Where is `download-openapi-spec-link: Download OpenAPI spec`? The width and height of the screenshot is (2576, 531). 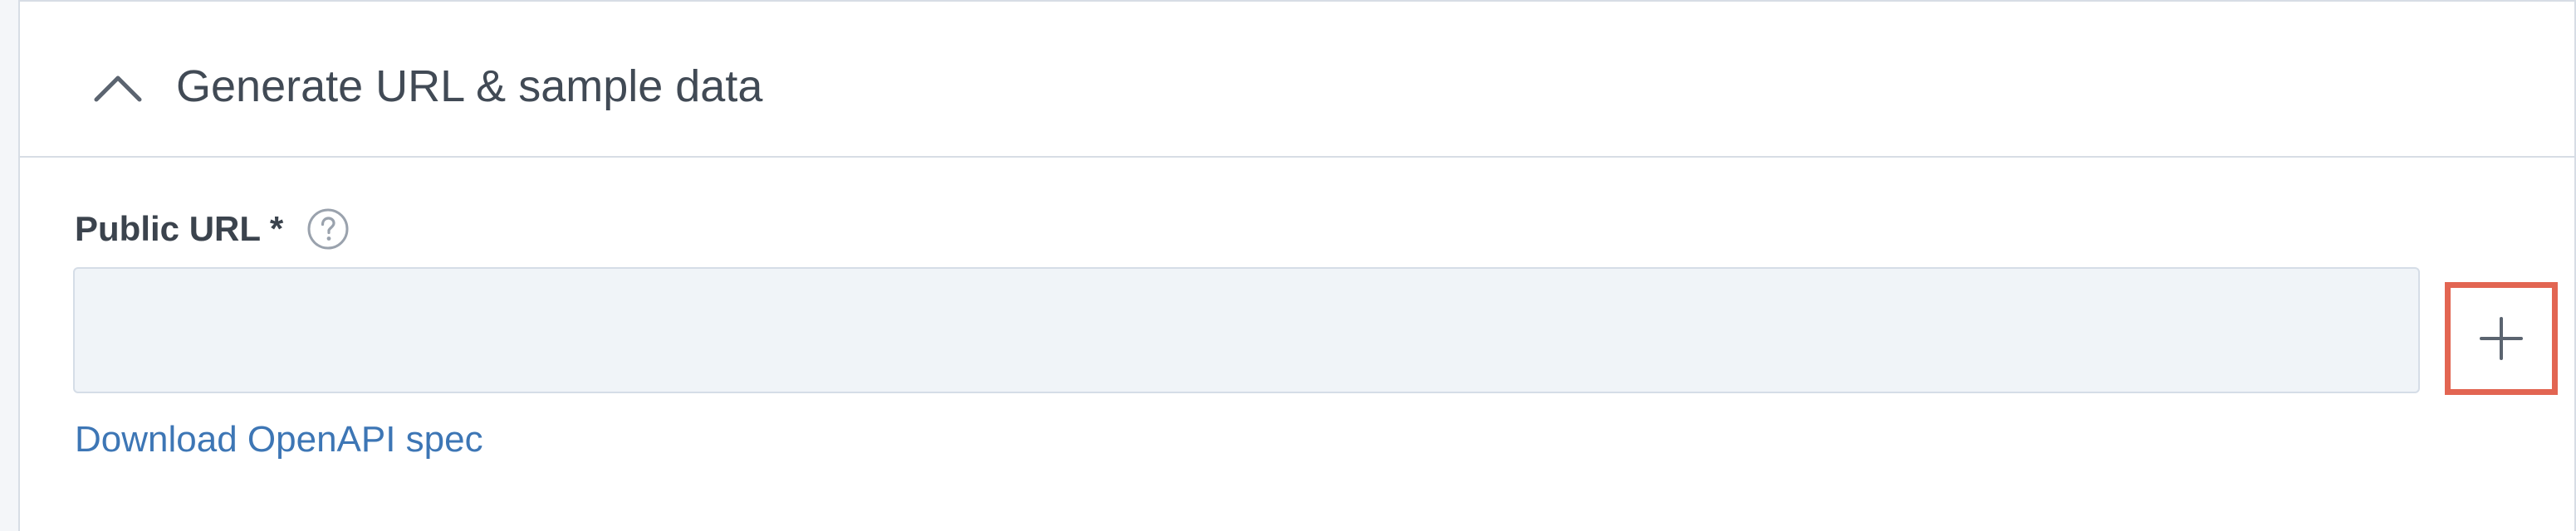 download-openapi-spec-link: Download OpenAPI spec is located at coordinates (279, 439).